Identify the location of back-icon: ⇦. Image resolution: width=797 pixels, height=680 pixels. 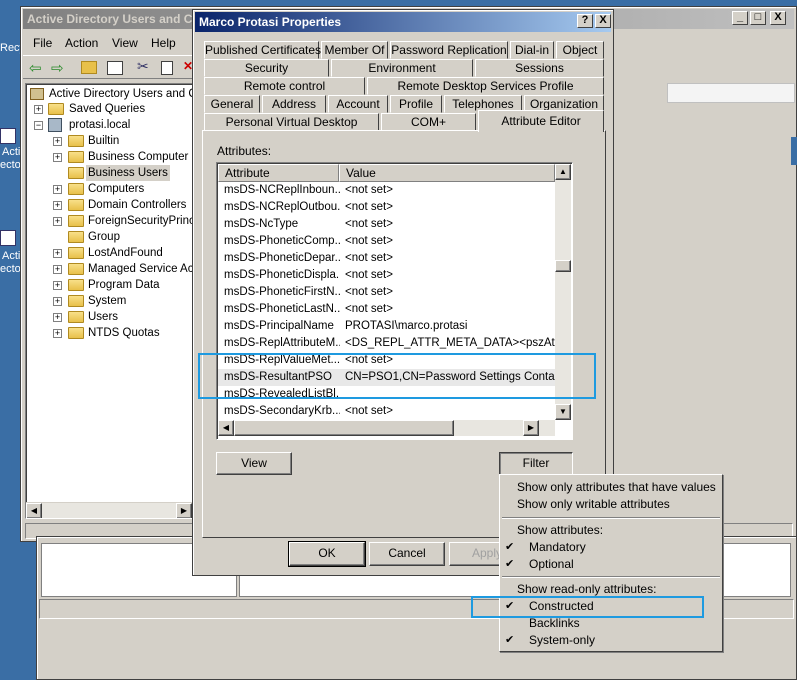
(35, 68).